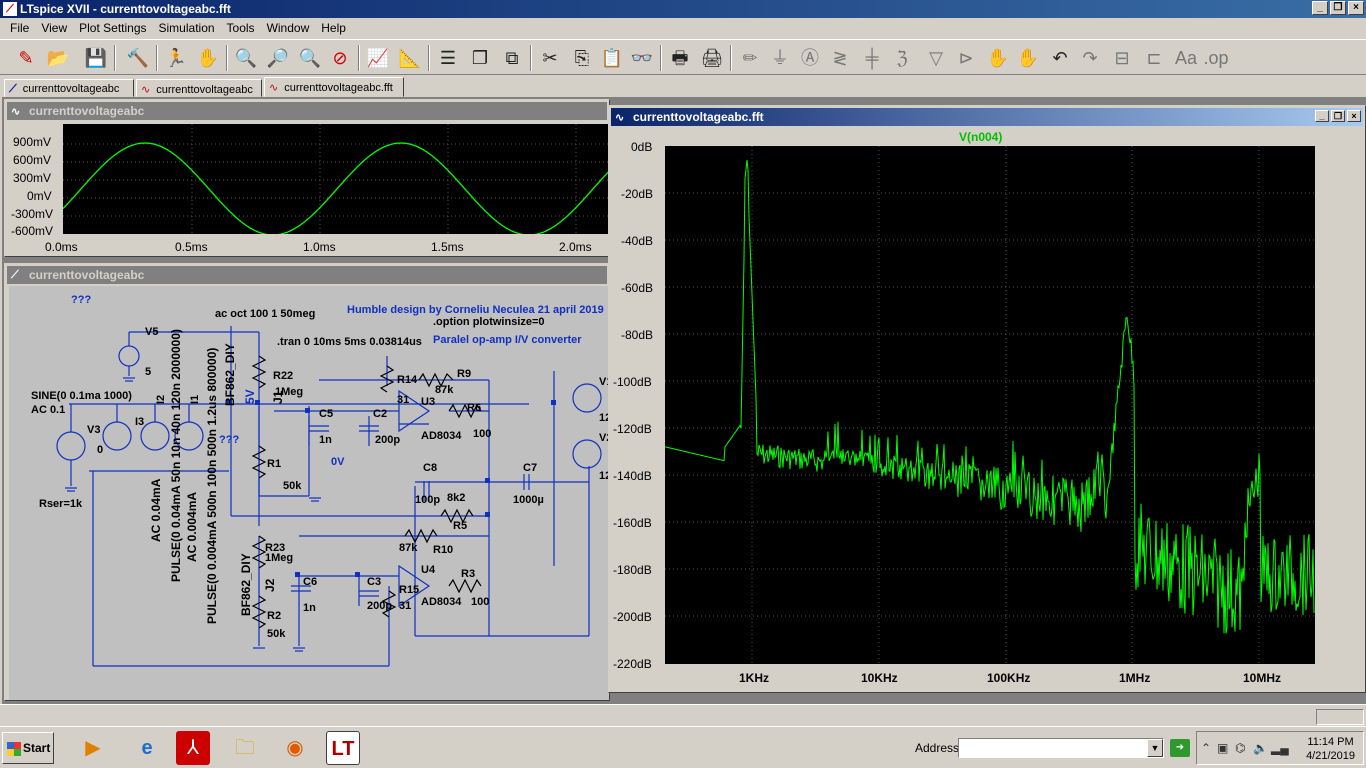 This screenshot has width=1366, height=768. Describe the element at coordinates (460, 526) in the screenshot. I see `r5-label: R5` at that location.